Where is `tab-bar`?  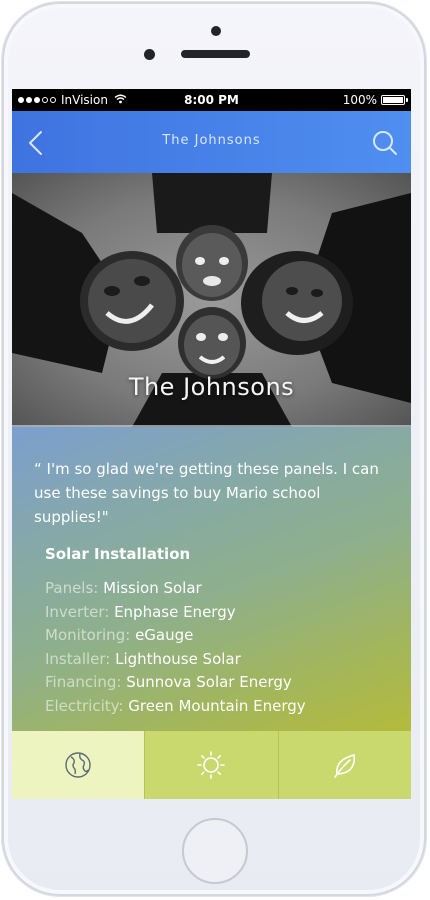
tab-bar is located at coordinates (211, 765).